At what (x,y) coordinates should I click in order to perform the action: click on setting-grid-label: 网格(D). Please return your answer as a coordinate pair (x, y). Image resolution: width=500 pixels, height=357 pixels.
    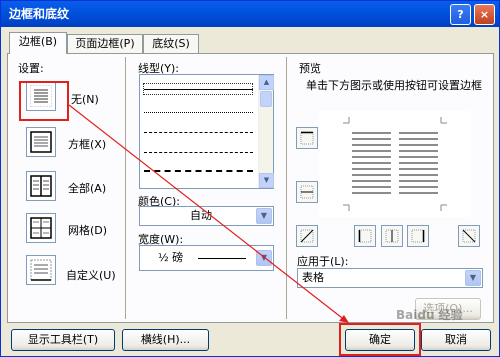
    Looking at the image, I should click on (87, 230).